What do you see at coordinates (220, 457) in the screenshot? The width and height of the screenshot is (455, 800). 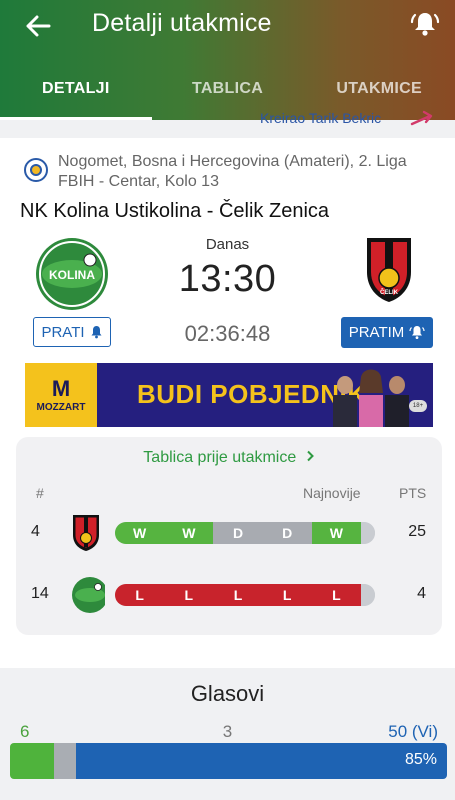 I see `standings-link-label: Tablica prije utakmice` at bounding box center [220, 457].